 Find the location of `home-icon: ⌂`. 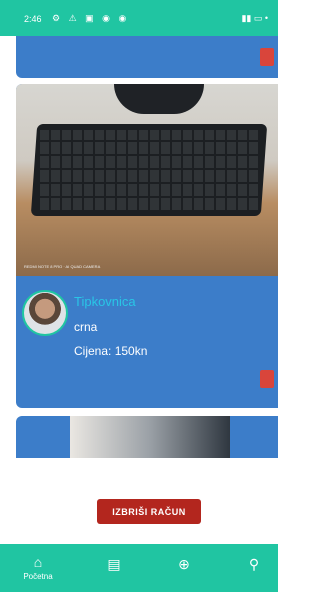

home-icon: ⌂ is located at coordinates (38, 562).